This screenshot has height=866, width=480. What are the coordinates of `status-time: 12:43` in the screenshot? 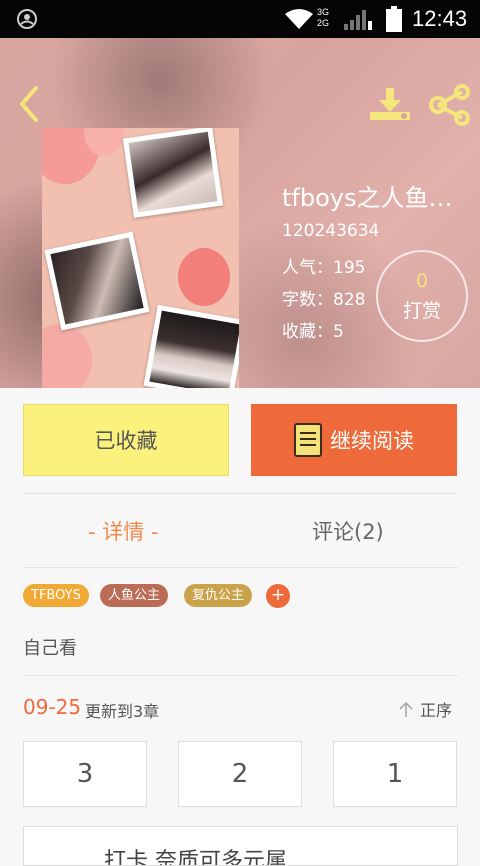 It's located at (440, 18).